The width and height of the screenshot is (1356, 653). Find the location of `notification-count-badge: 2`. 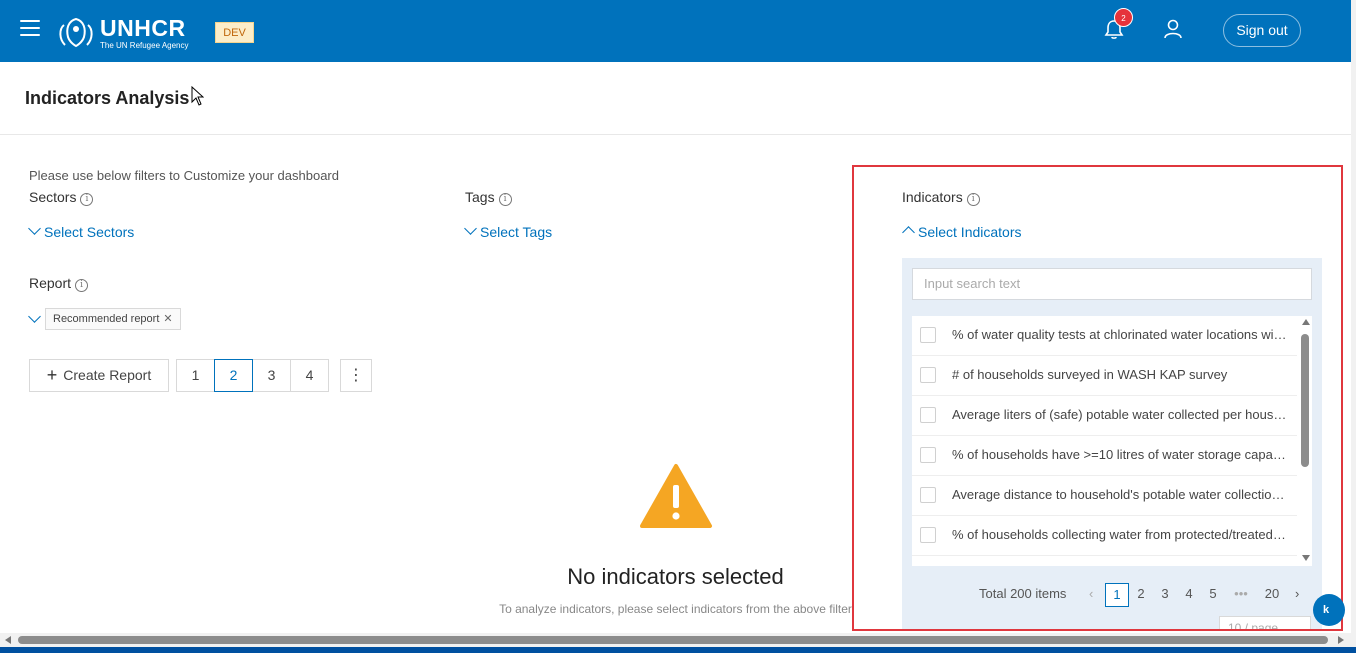

notification-count-badge: 2 is located at coordinates (1123, 17).